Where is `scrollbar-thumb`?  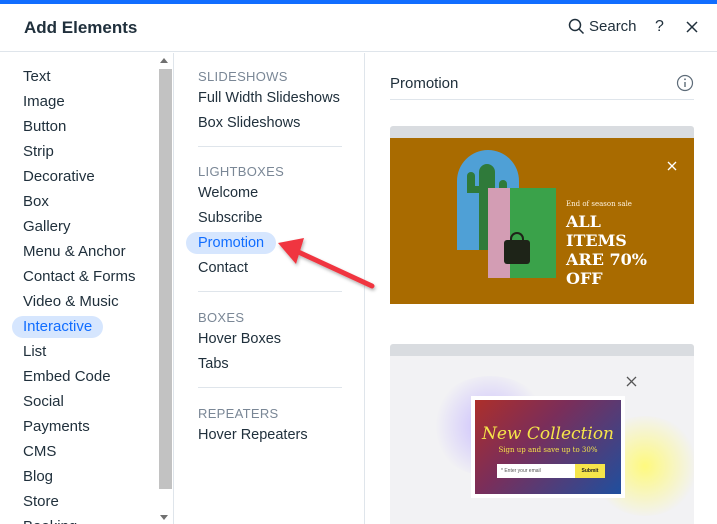 scrollbar-thumb is located at coordinates (165, 279).